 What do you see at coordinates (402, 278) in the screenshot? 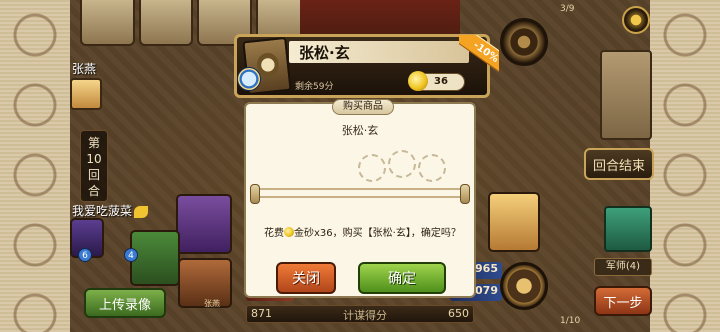
I see `confirm-button: 确定` at bounding box center [402, 278].